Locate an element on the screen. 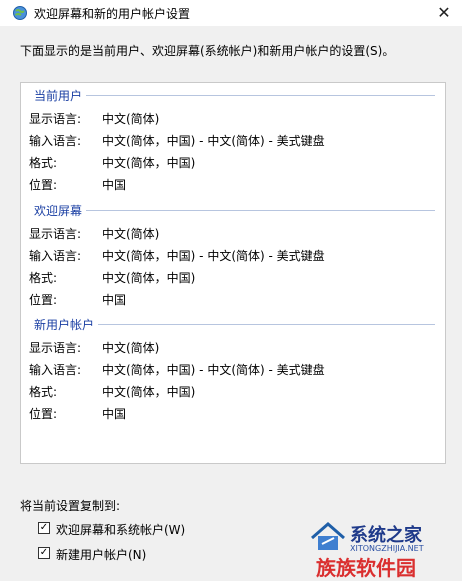 Image resolution: width=462 pixels, height=581 pixels. house-logo-icon is located at coordinates (328, 536).